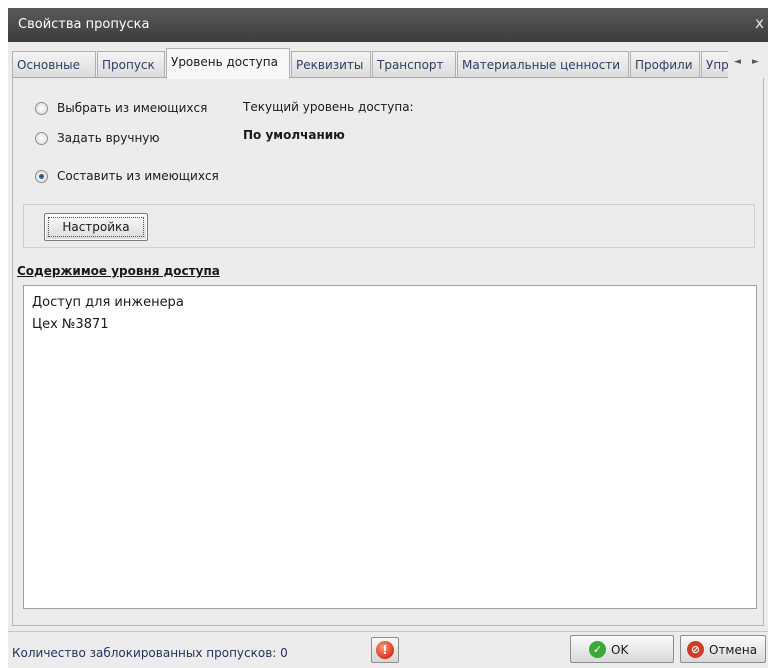 The height and width of the screenshot is (668, 768). I want to click on ok-label: OK, so click(620, 650).